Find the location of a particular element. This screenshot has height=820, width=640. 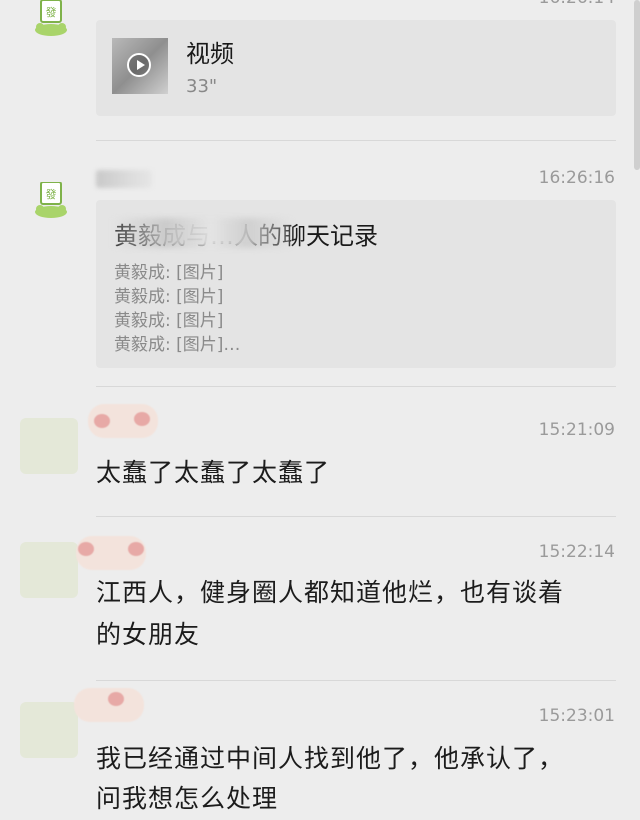

message-text-line: 问我想怎么处理 is located at coordinates (187, 798).